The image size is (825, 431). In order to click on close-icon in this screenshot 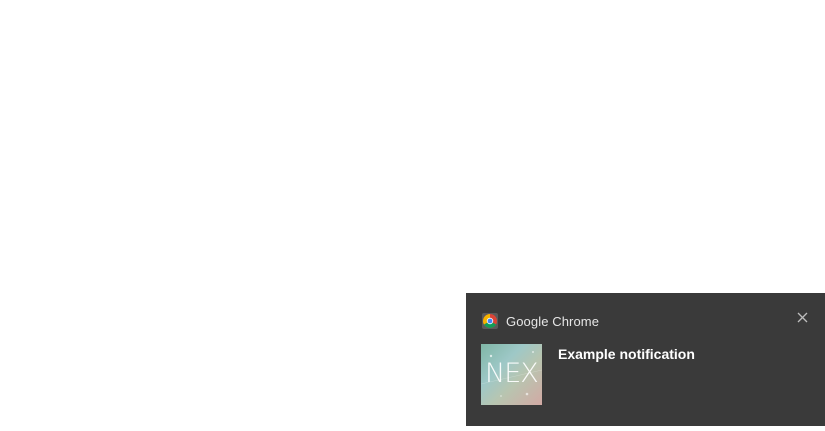, I will do `click(802, 319)`.